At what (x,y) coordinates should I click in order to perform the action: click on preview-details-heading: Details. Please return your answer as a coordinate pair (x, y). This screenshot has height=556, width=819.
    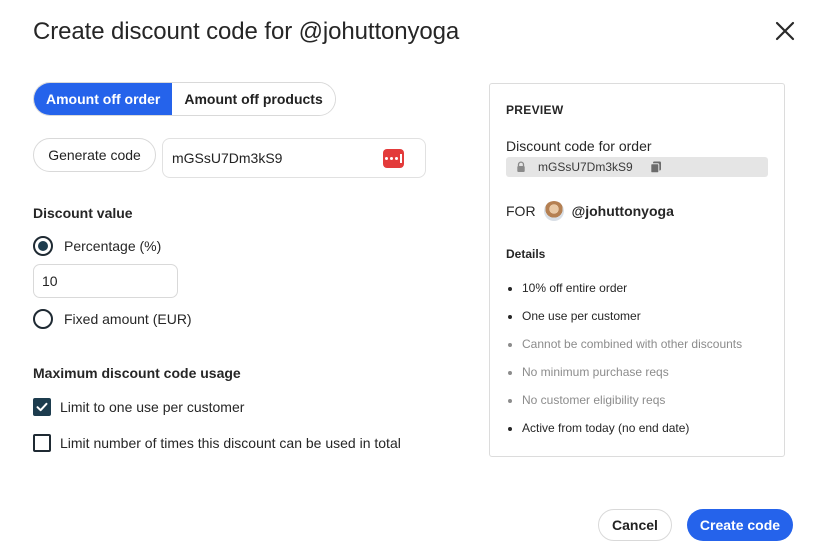
    Looking at the image, I should click on (526, 254).